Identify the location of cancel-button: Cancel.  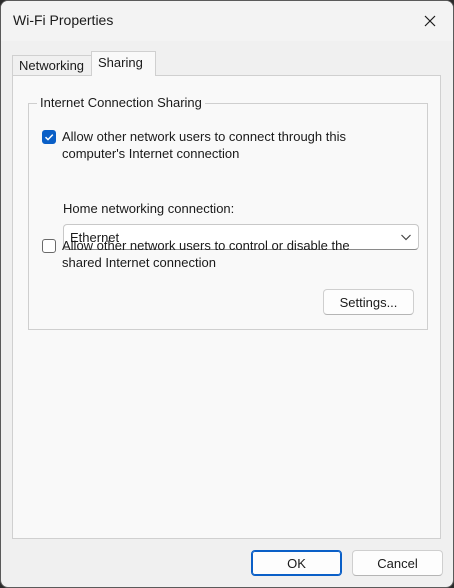
(397, 563).